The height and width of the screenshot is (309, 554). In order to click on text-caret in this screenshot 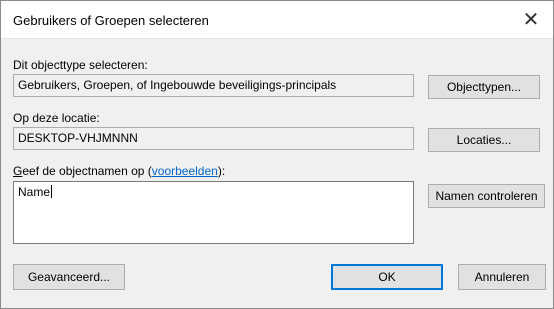, I will do `click(52, 191)`.